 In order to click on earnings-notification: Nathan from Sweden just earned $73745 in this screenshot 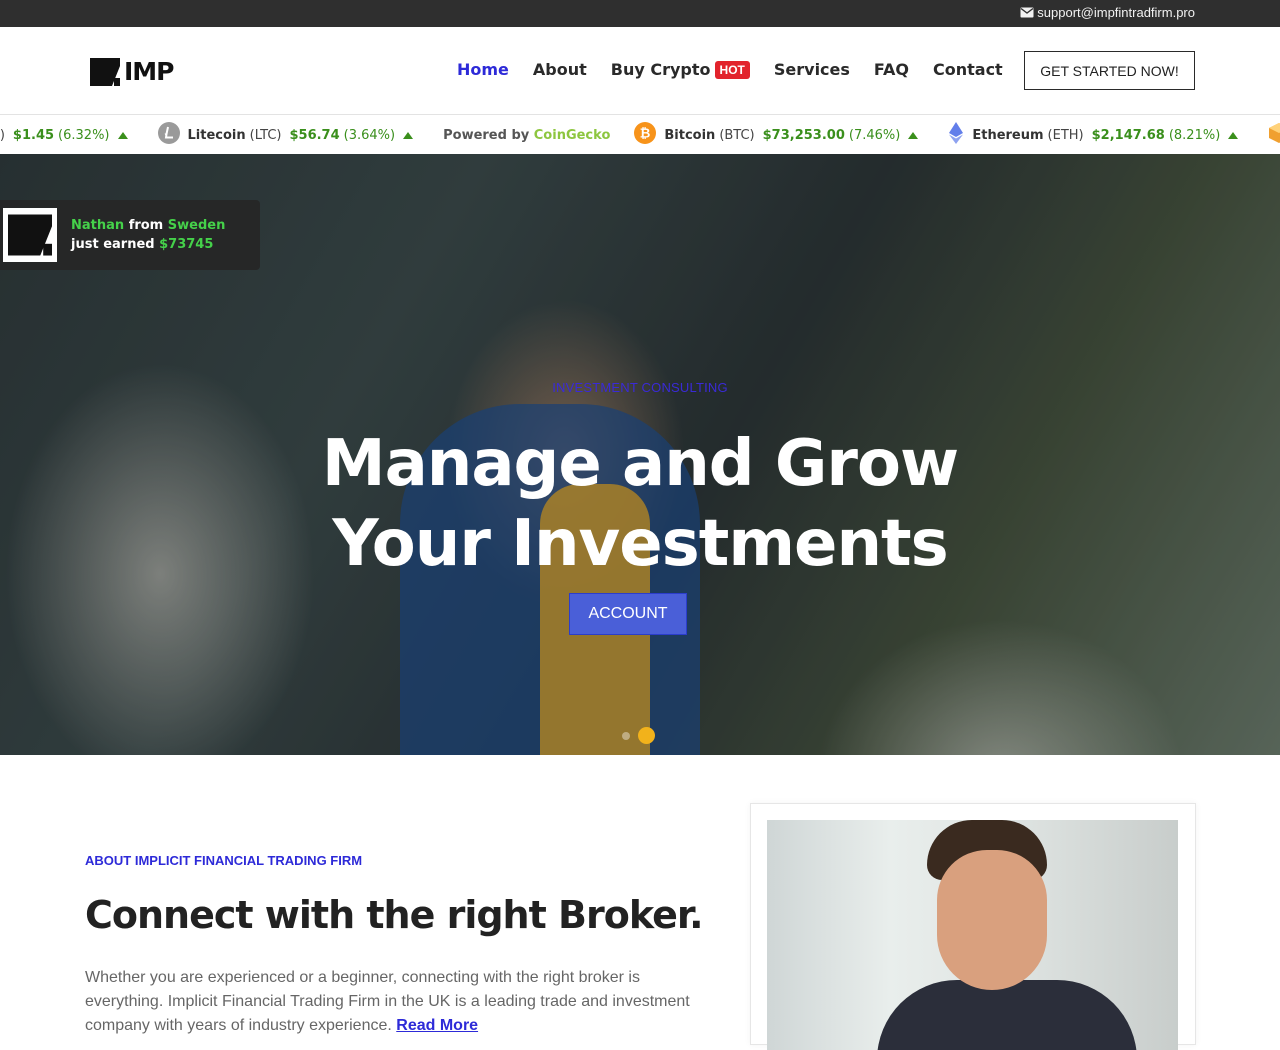, I will do `click(130, 235)`.